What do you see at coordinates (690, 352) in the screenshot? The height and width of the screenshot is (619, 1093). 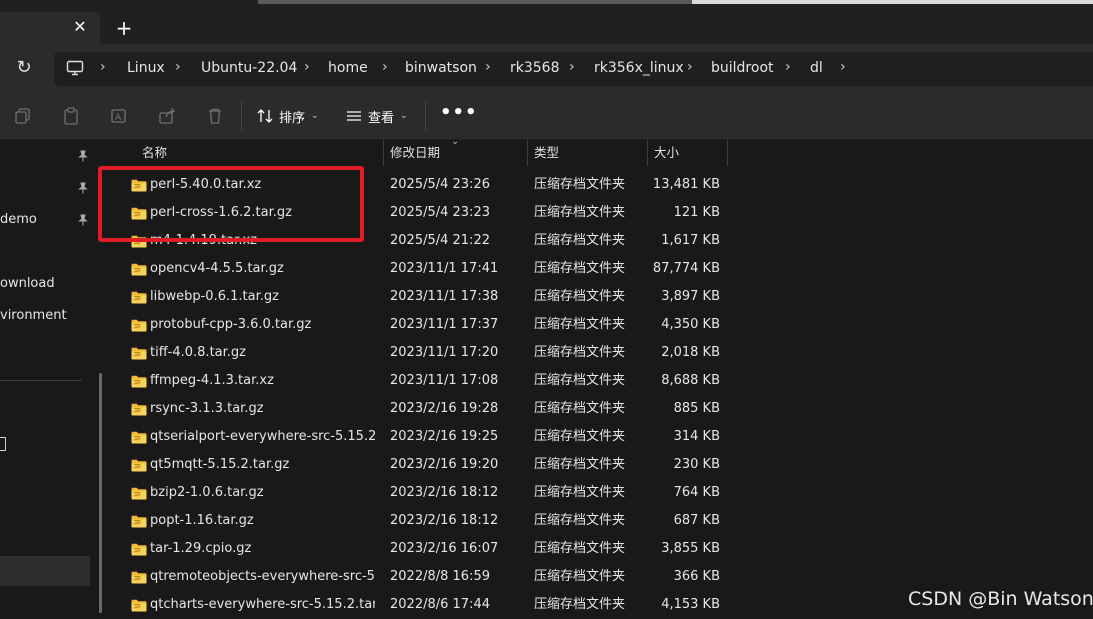 I see `file-size: 2,018 KB` at bounding box center [690, 352].